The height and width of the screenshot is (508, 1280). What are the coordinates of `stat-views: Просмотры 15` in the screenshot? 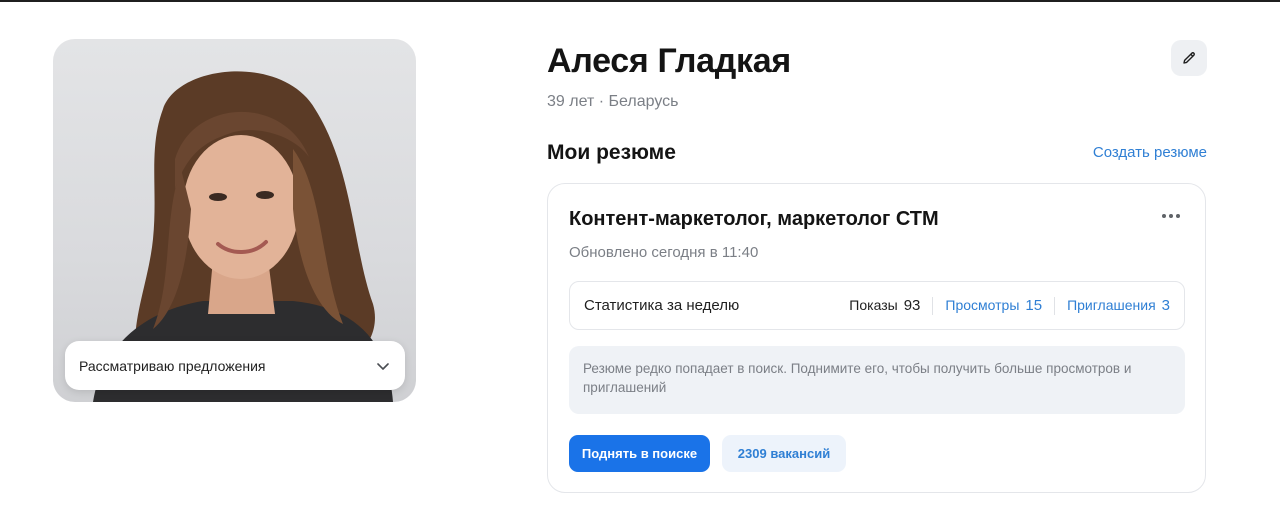 It's located at (993, 305).